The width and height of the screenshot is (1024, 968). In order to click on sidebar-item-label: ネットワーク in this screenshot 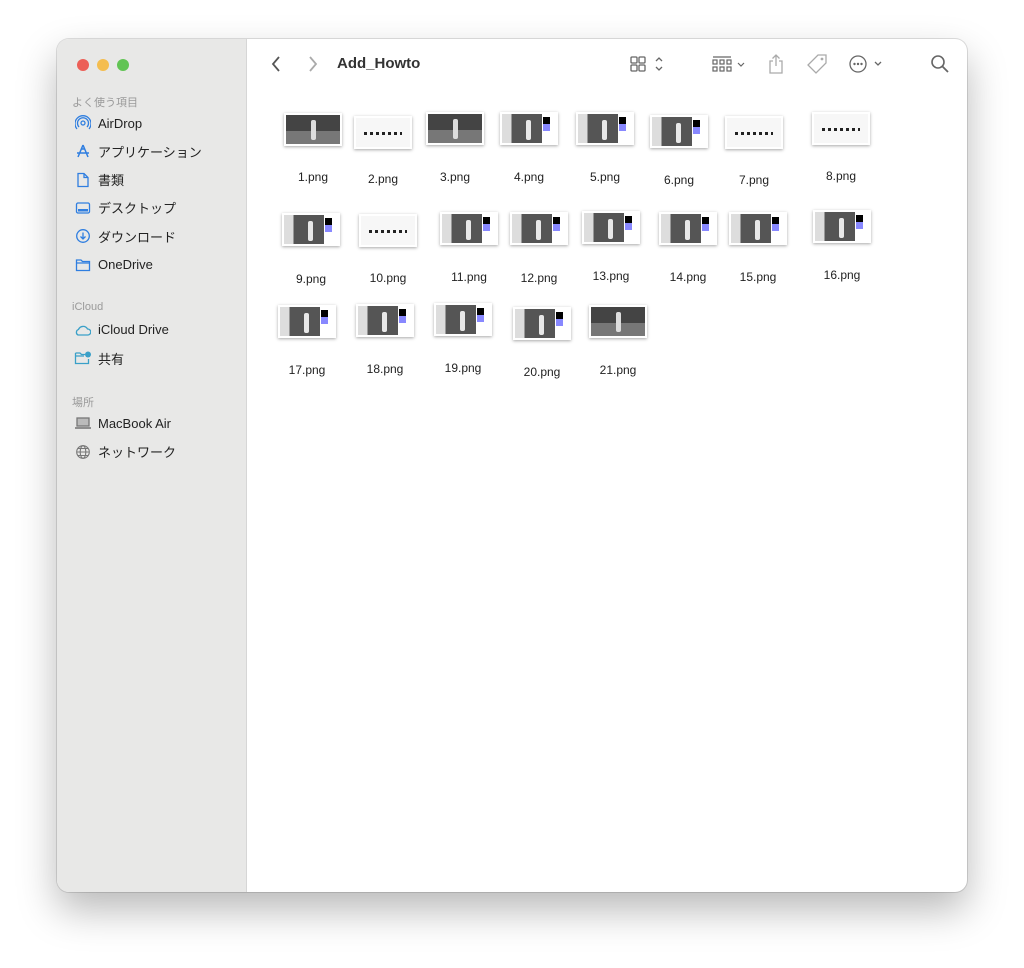, I will do `click(137, 453)`.